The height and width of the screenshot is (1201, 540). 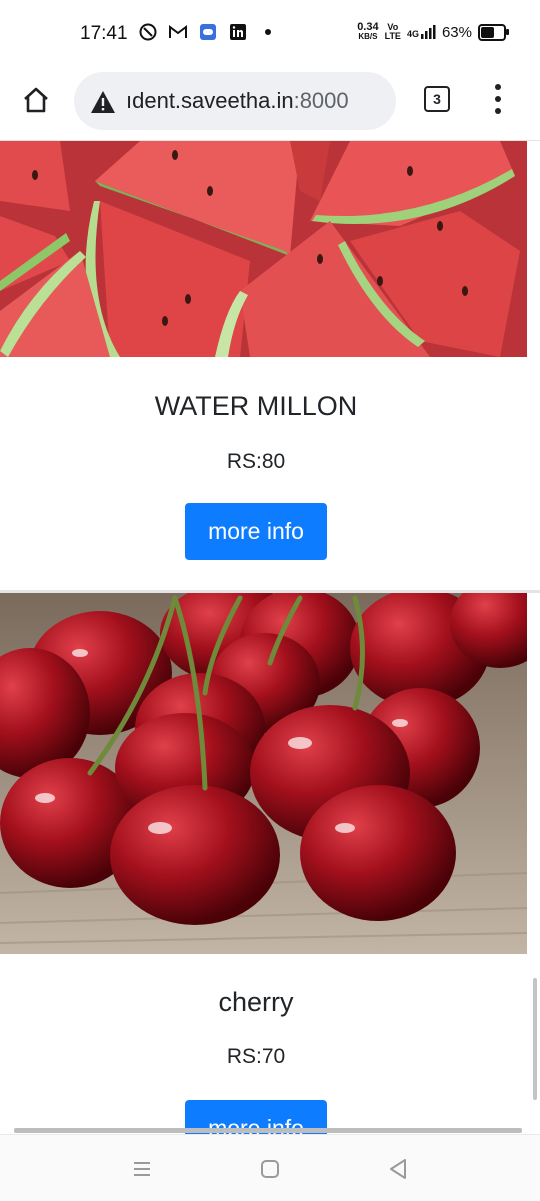 I want to click on battery-percent: 63%, so click(x=456, y=32).